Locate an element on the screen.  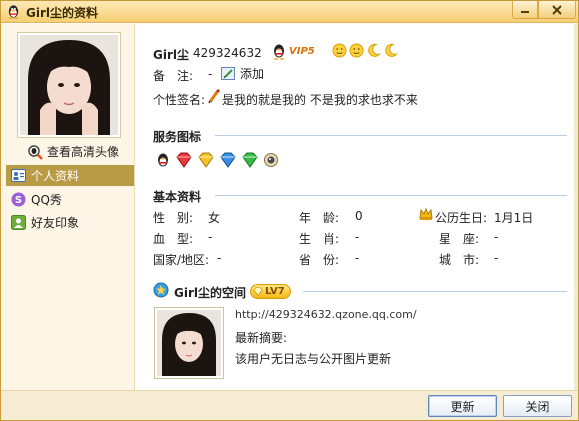
birthday-value: 1月1日 is located at coordinates (514, 218).